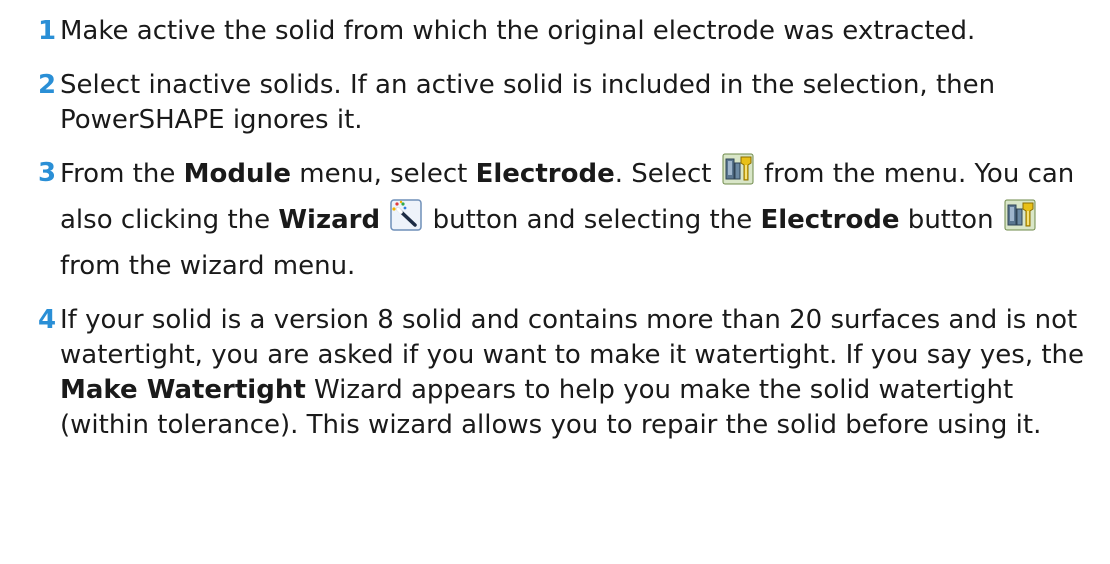  I want to click on module-menu-label: Module, so click(237, 174).